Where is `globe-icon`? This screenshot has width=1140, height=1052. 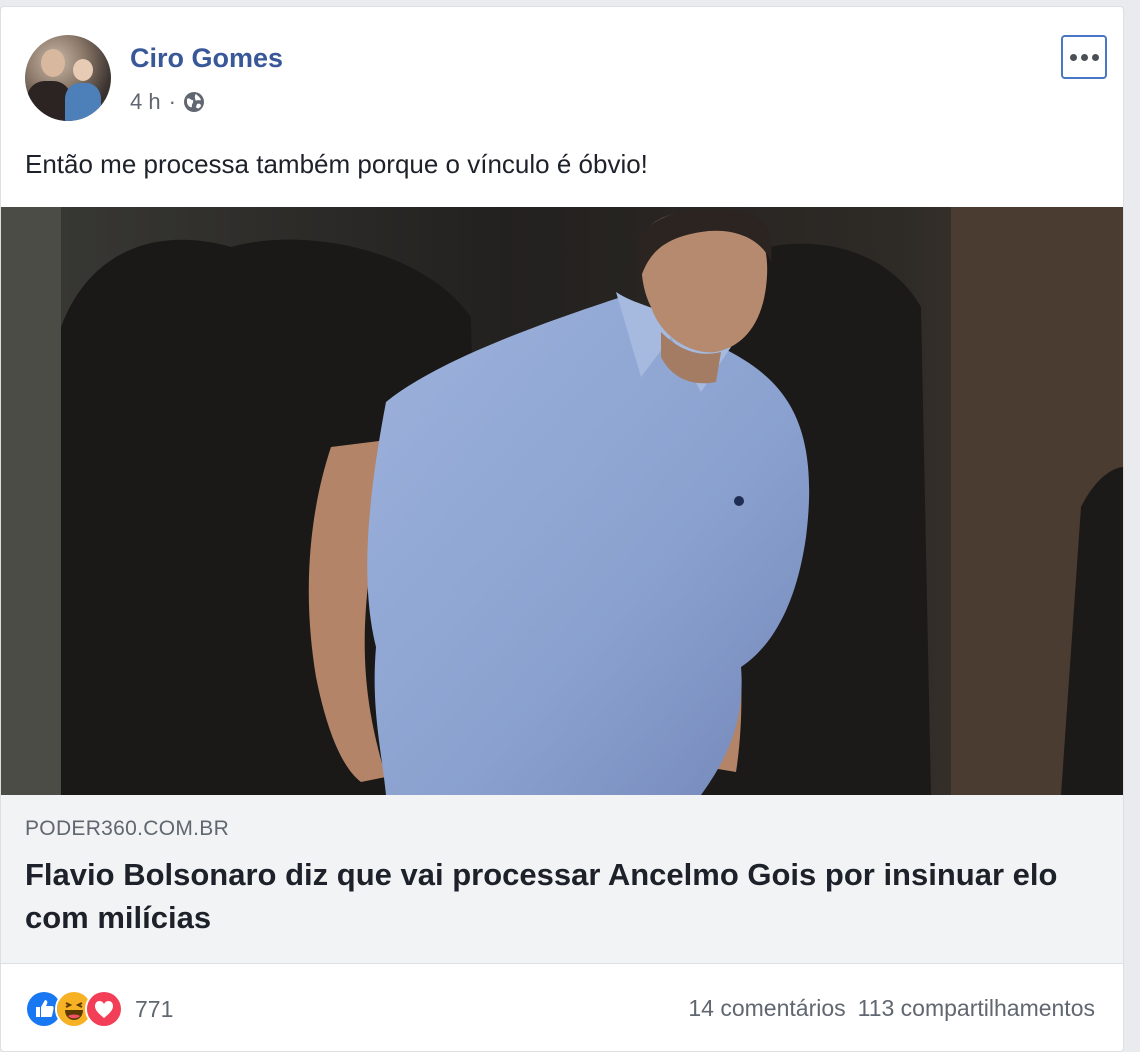
globe-icon is located at coordinates (194, 102).